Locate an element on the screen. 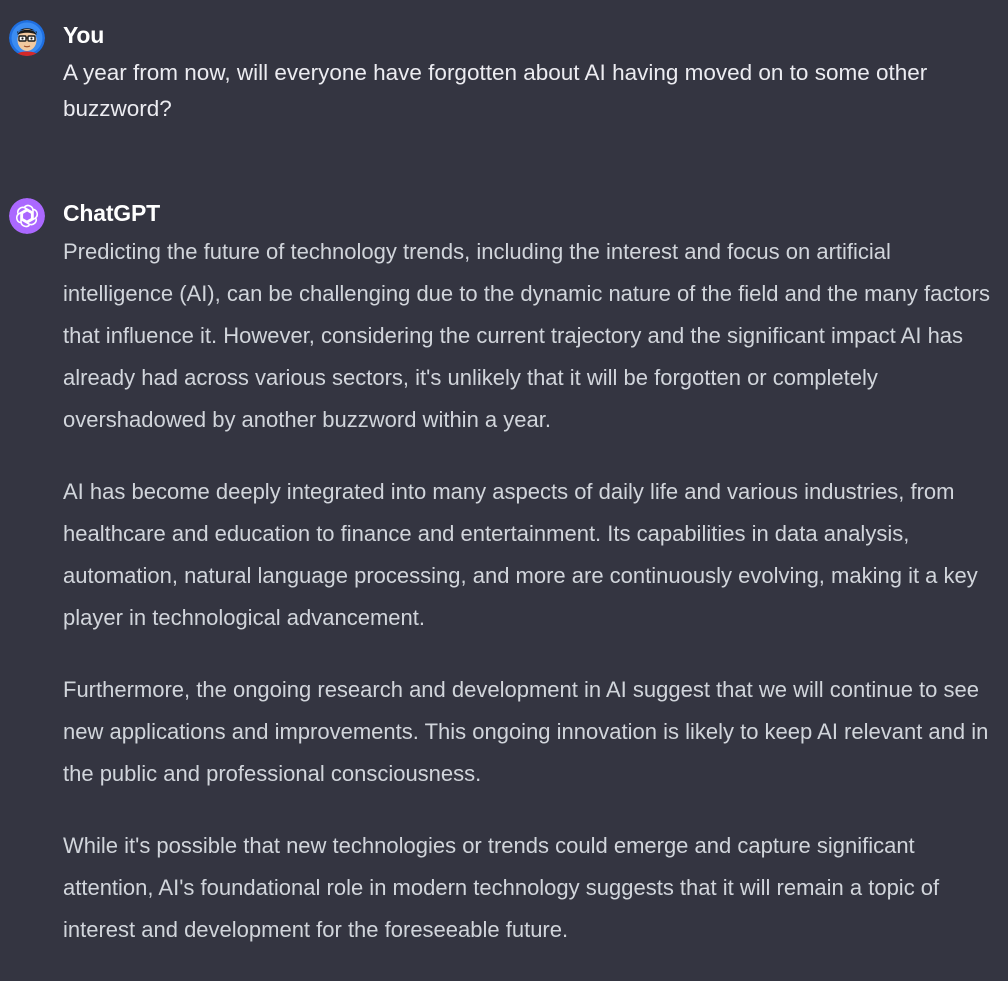  openai-logo-icon is located at coordinates (27, 216).